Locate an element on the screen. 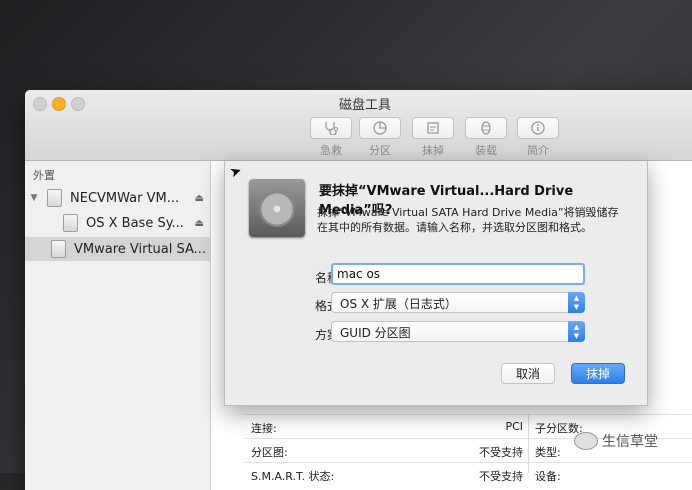  mount-button: 装载 is located at coordinates (486, 137).